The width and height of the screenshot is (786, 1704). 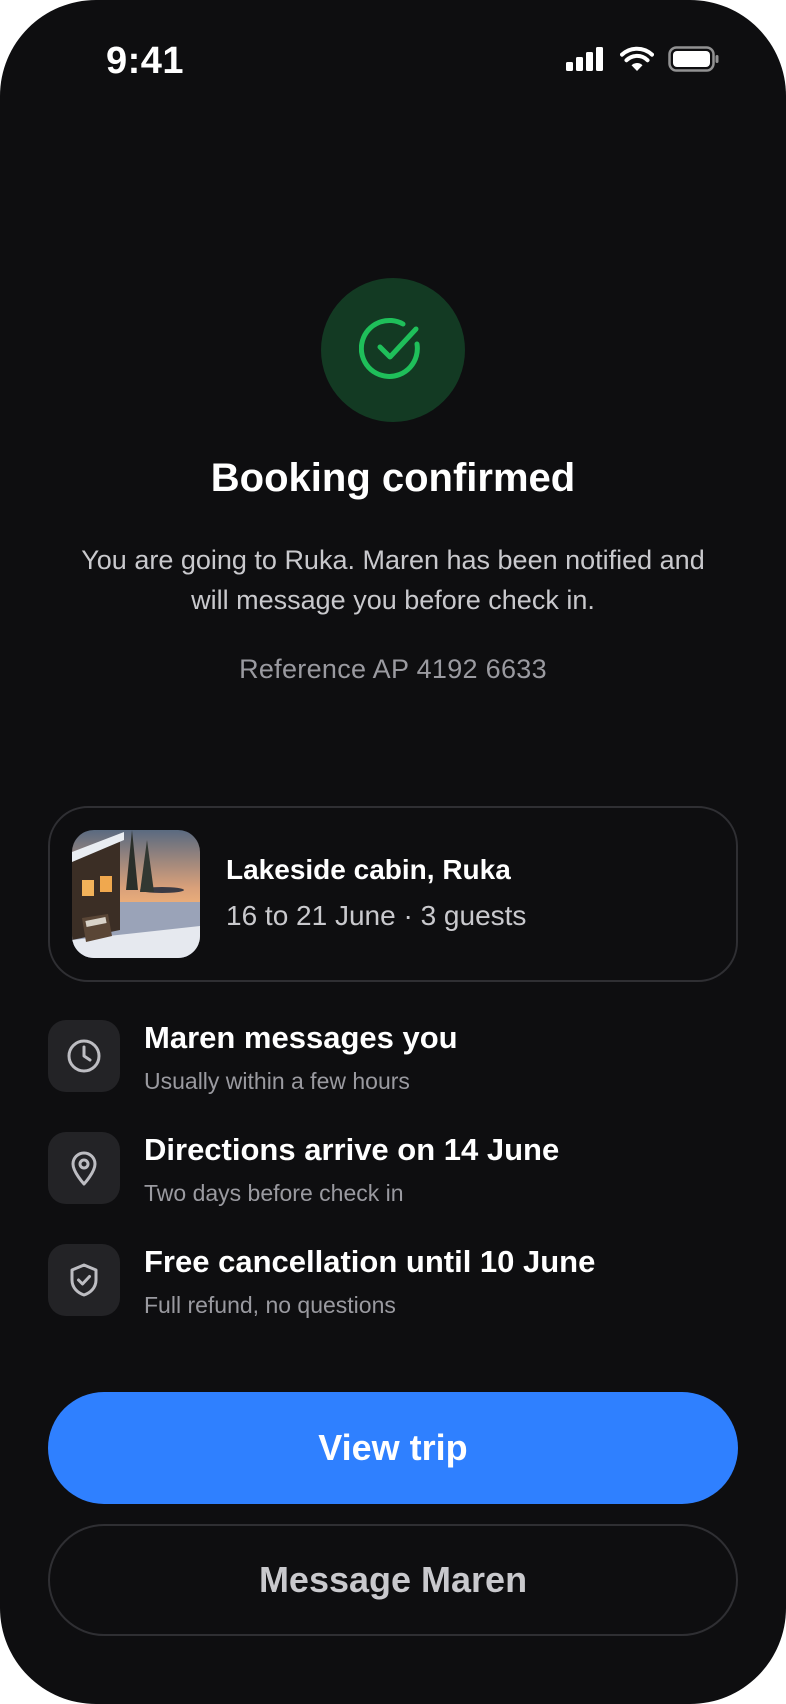 What do you see at coordinates (84, 1280) in the screenshot?
I see `shield-check-icon` at bounding box center [84, 1280].